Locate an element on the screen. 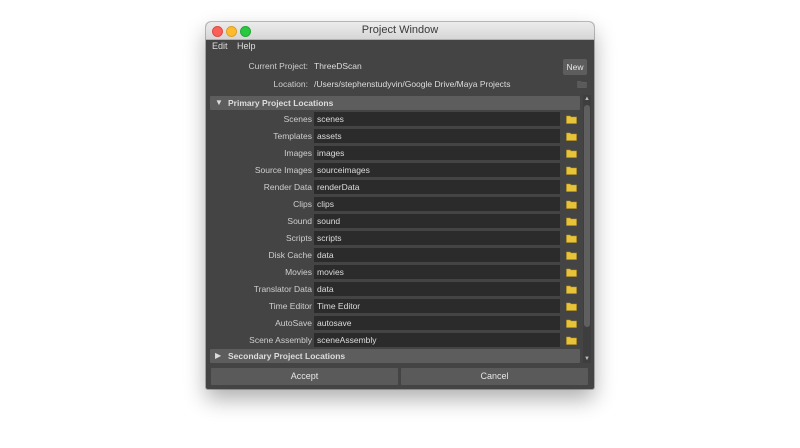 The height and width of the screenshot is (448, 800). location-input: images is located at coordinates (437, 153).